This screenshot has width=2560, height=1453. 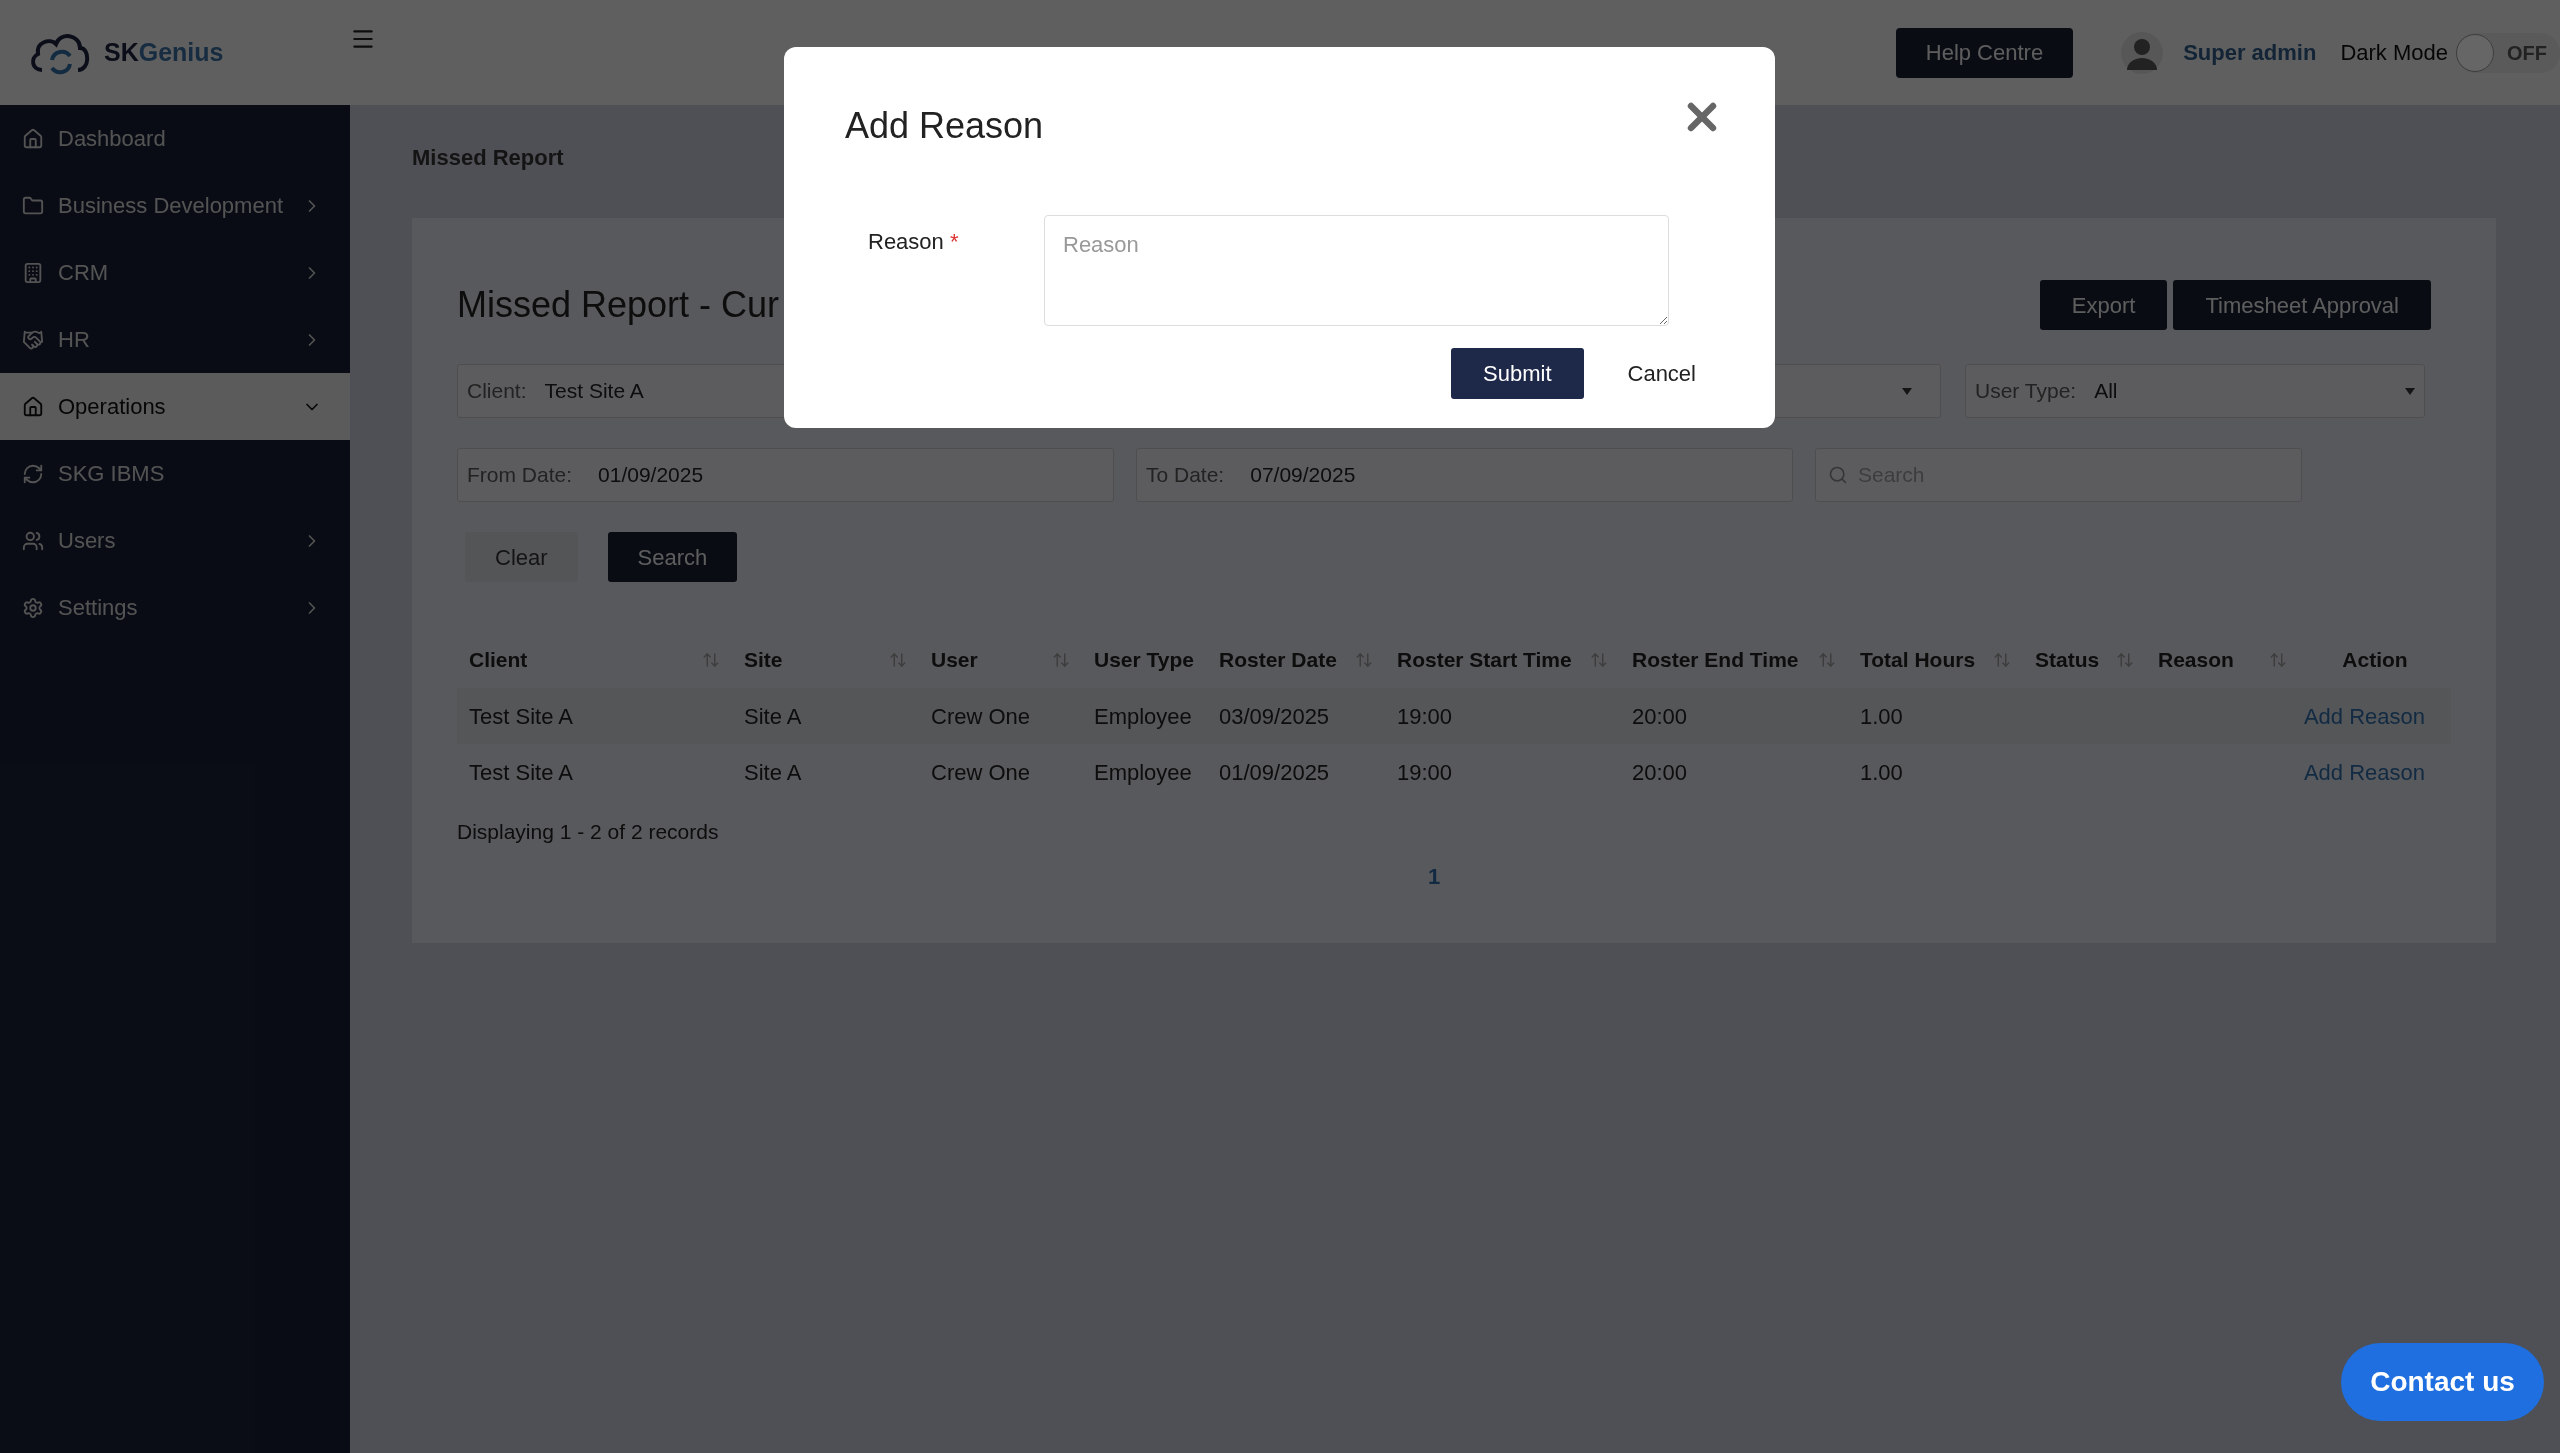 What do you see at coordinates (785, 475) in the screenshot?
I see `from-date-field: From Date: 01/09/2025` at bounding box center [785, 475].